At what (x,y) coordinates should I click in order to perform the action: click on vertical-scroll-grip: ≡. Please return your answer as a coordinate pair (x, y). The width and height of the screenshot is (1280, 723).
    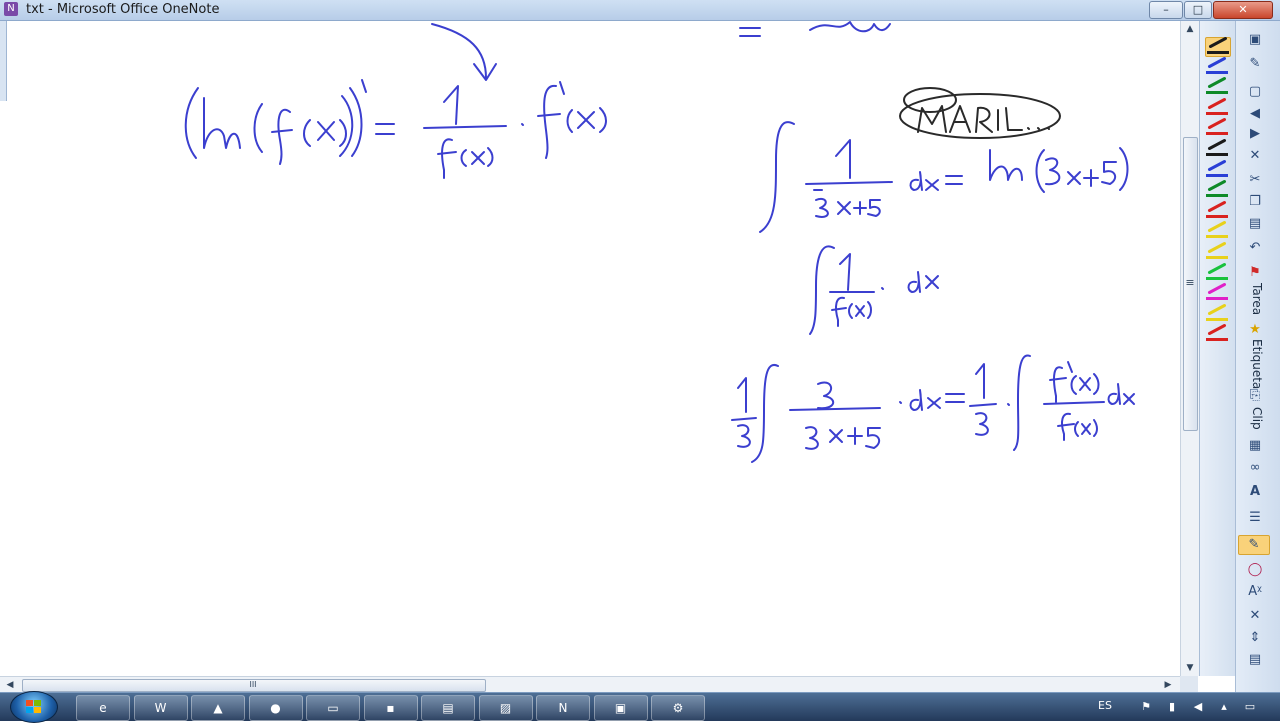
    Looking at the image, I should click on (1190, 282).